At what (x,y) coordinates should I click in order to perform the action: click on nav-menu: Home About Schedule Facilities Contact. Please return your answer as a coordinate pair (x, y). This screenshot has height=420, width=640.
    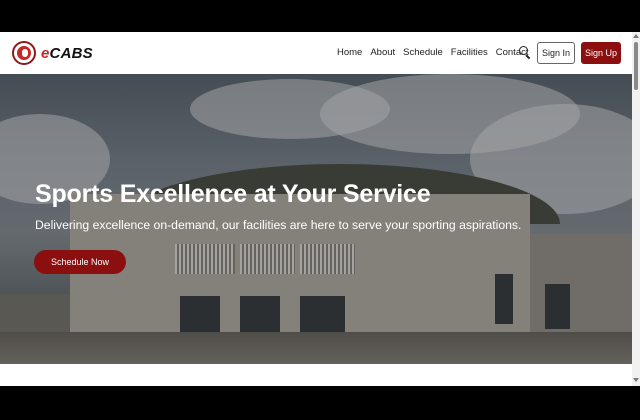
    Looking at the image, I should click on (437, 52).